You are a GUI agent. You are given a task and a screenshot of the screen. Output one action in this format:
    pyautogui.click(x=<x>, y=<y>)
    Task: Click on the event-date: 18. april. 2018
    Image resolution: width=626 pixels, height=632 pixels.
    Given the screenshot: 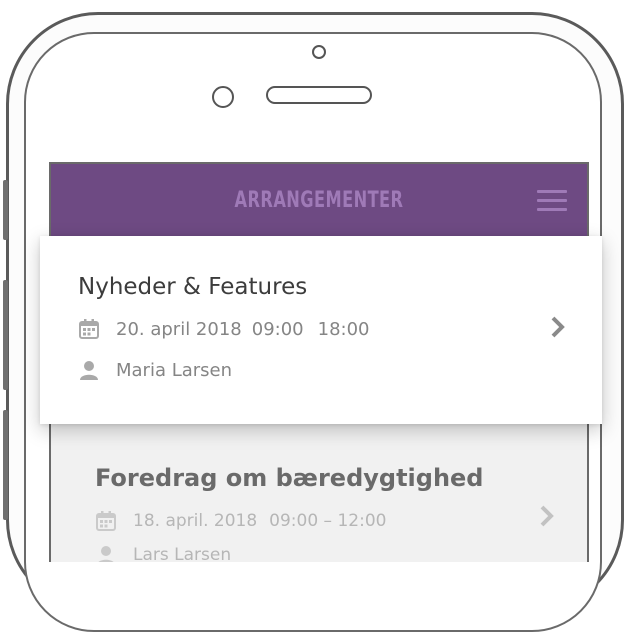 What is the action you would take?
    pyautogui.click(x=195, y=521)
    